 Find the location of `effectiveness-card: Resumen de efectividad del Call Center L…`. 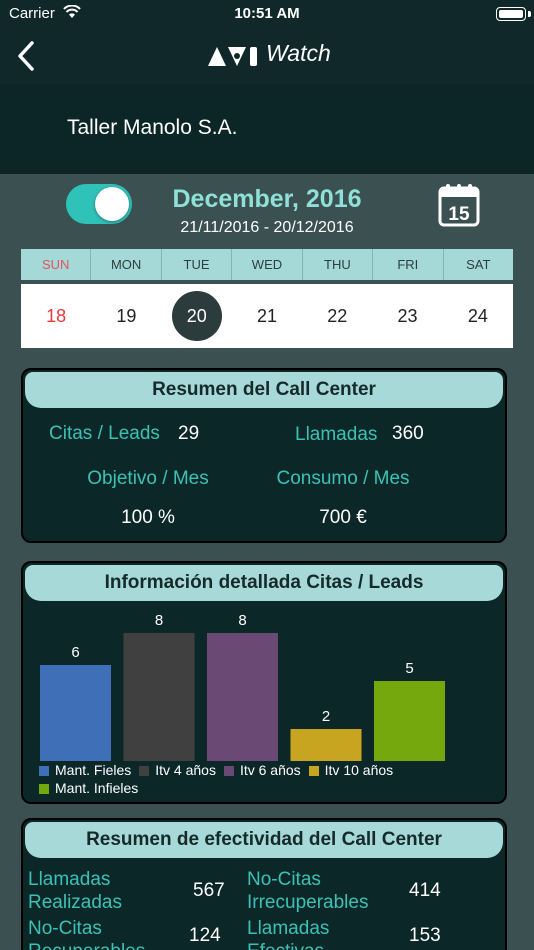

effectiveness-card: Resumen de efectividad del Call Center L… is located at coordinates (264, 884).